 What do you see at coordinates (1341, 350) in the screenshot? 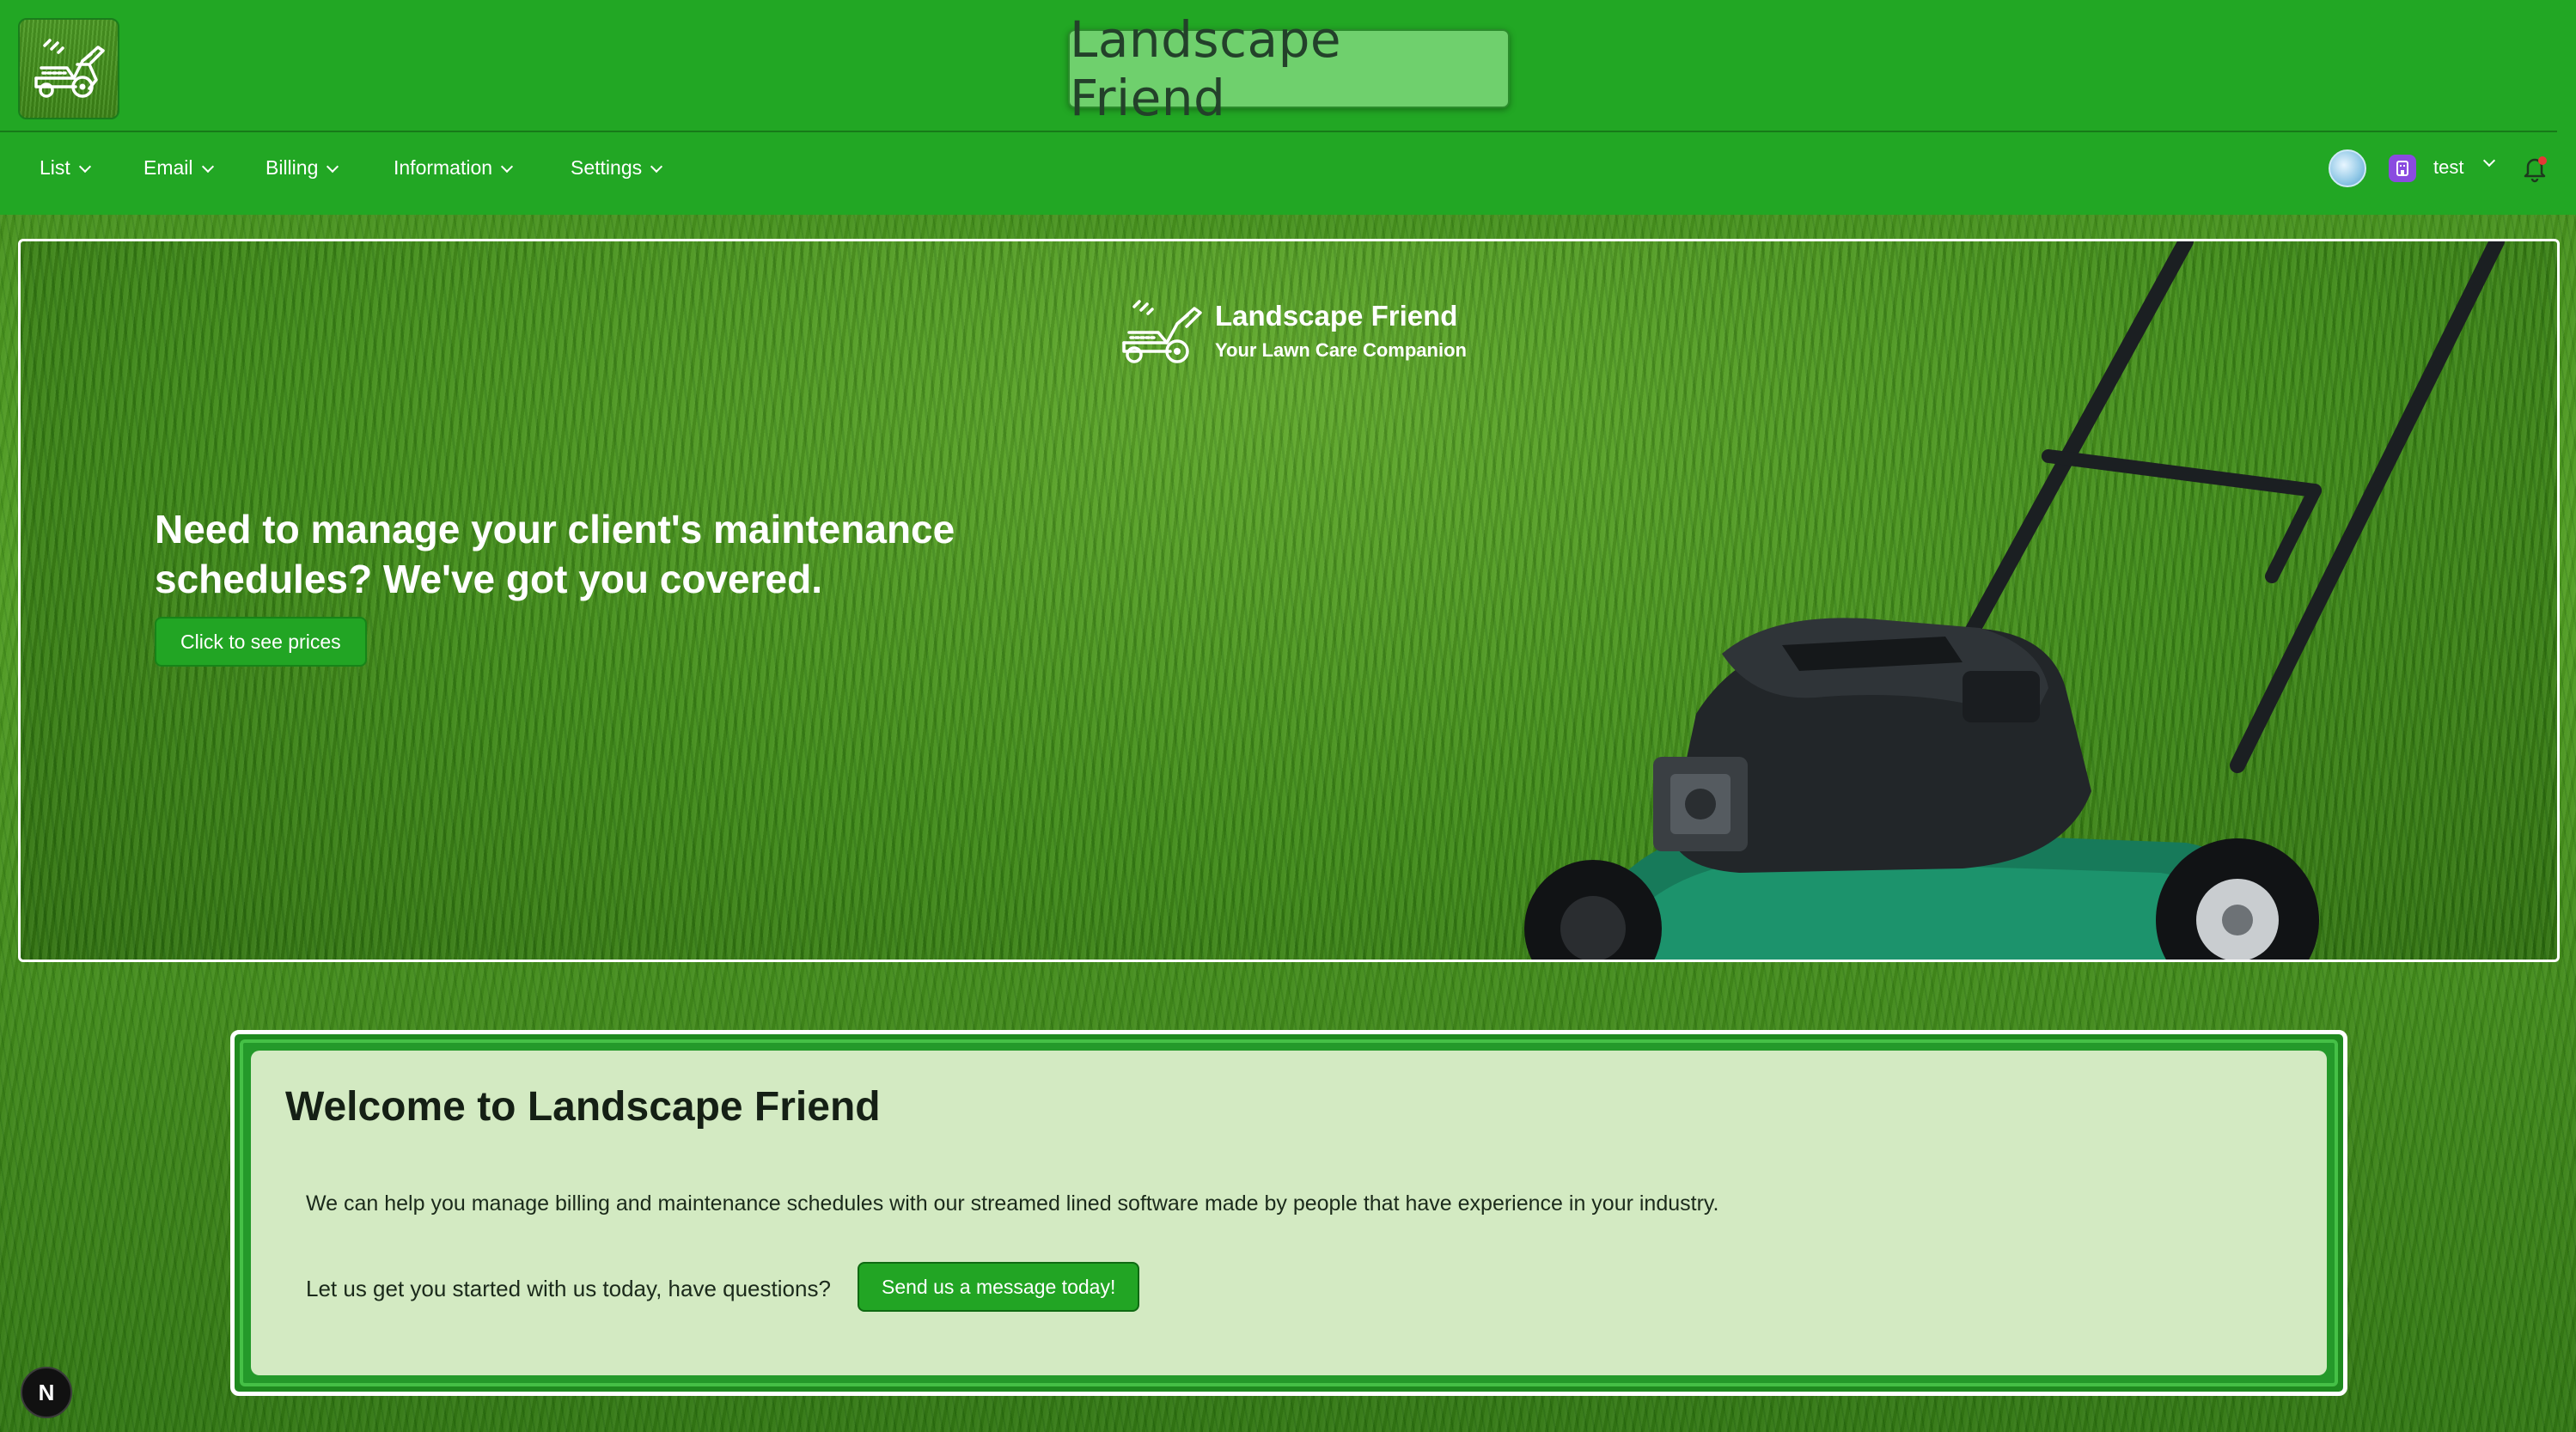
I see `hero-tagline: Your Lawn Care Companion` at bounding box center [1341, 350].